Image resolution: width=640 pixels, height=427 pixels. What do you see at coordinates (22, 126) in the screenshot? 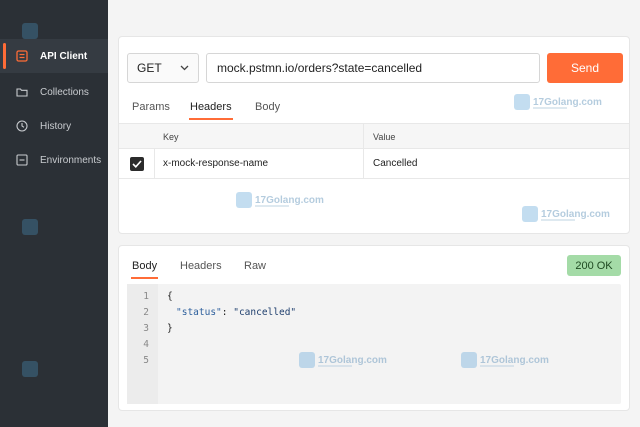
I see `clock-icon` at bounding box center [22, 126].